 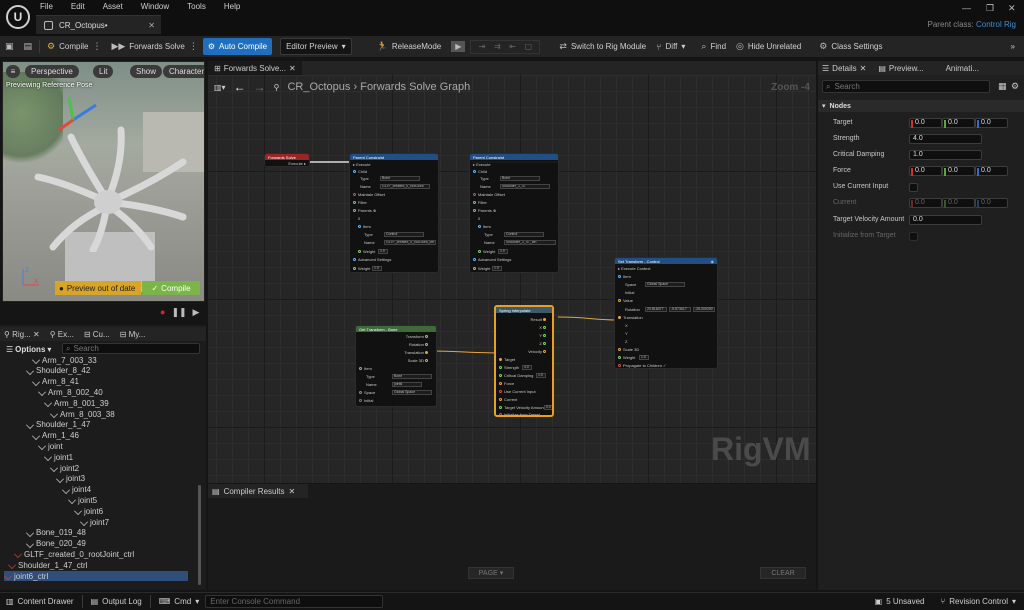 What do you see at coordinates (458, 46) in the screenshot?
I see `play-button: ▶` at bounding box center [458, 46].